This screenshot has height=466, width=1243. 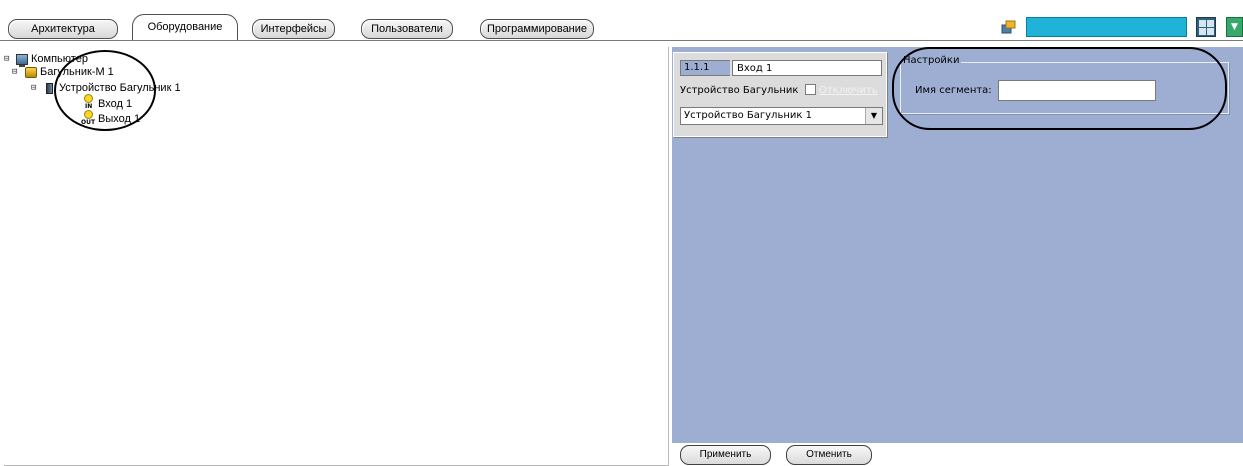 What do you see at coordinates (848, 91) in the screenshot?
I see `disable-label: Отключить` at bounding box center [848, 91].